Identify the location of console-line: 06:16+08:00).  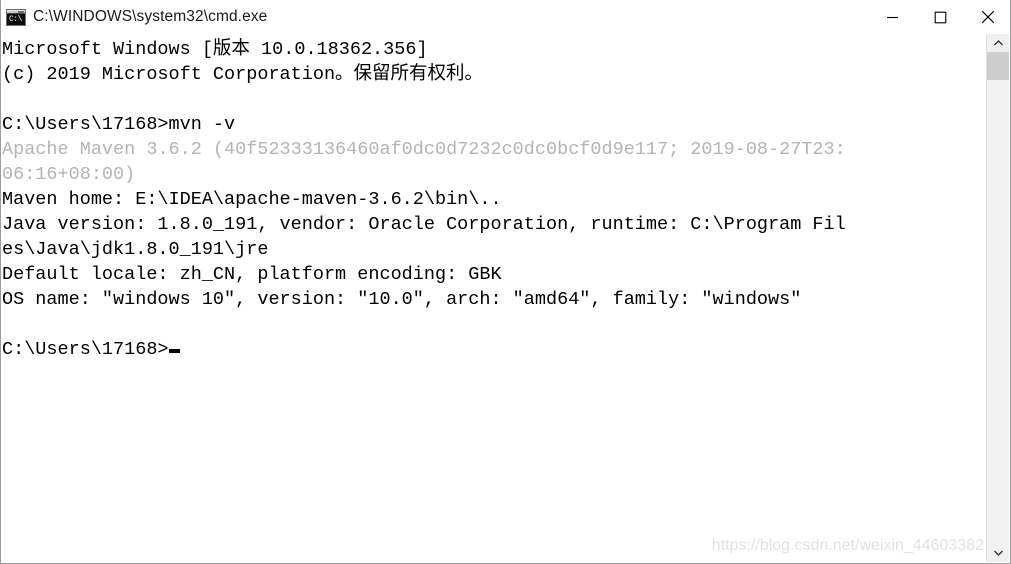
(494, 174).